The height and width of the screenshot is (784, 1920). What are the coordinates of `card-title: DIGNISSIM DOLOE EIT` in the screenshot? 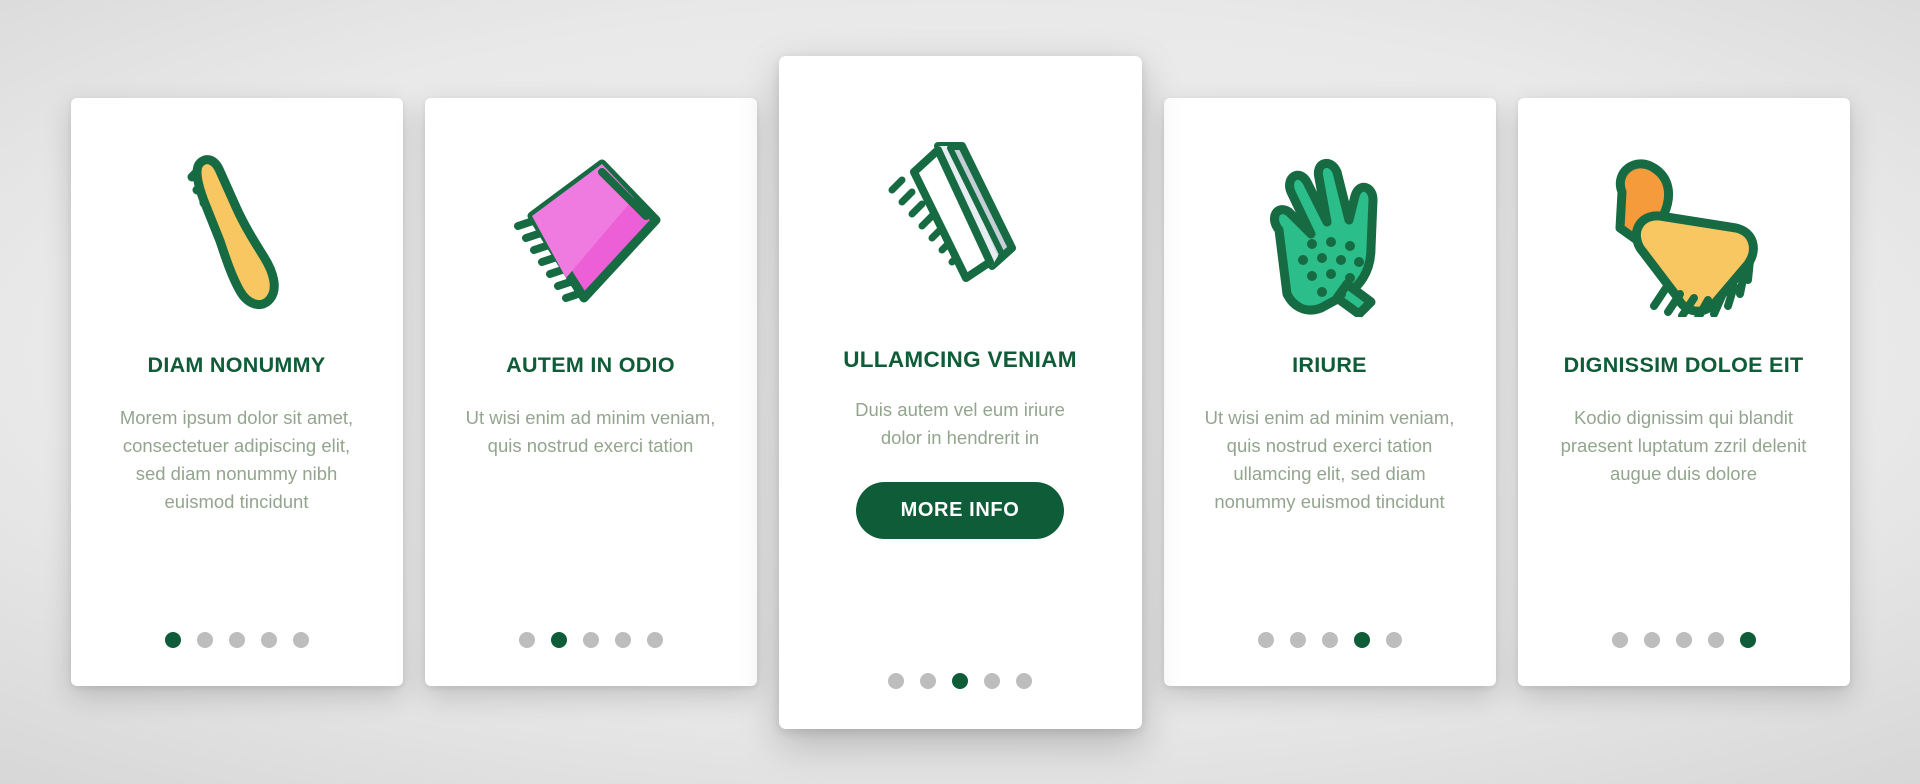 It's located at (1683, 365).